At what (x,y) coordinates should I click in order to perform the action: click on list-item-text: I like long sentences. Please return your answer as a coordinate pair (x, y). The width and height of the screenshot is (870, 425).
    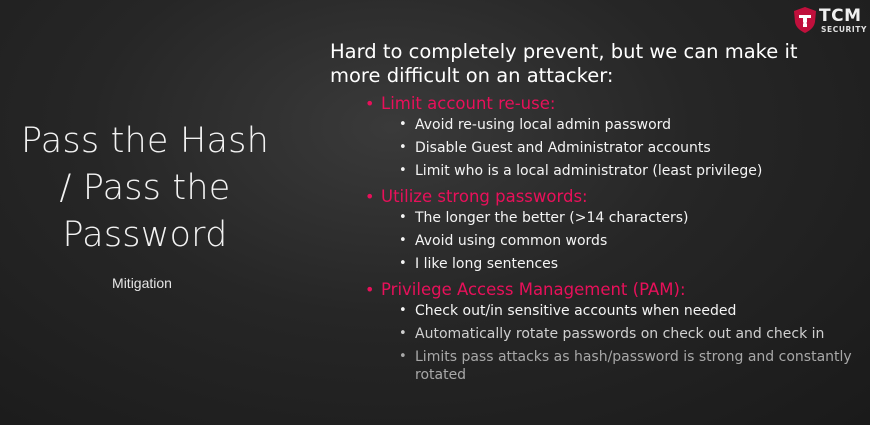
    Looking at the image, I should click on (487, 264).